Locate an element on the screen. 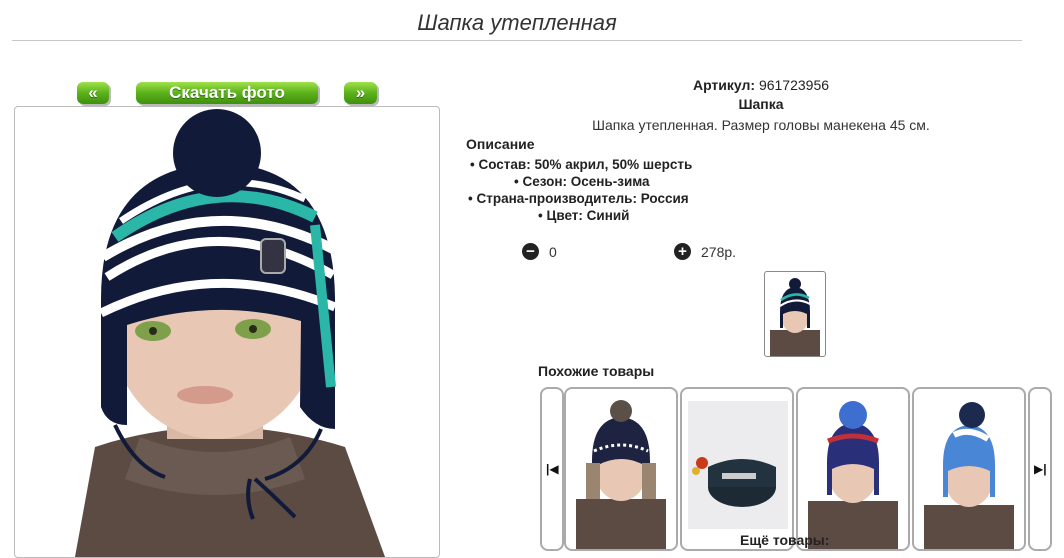 The image size is (1064, 558). minus-circle-icon: − is located at coordinates (530, 251).